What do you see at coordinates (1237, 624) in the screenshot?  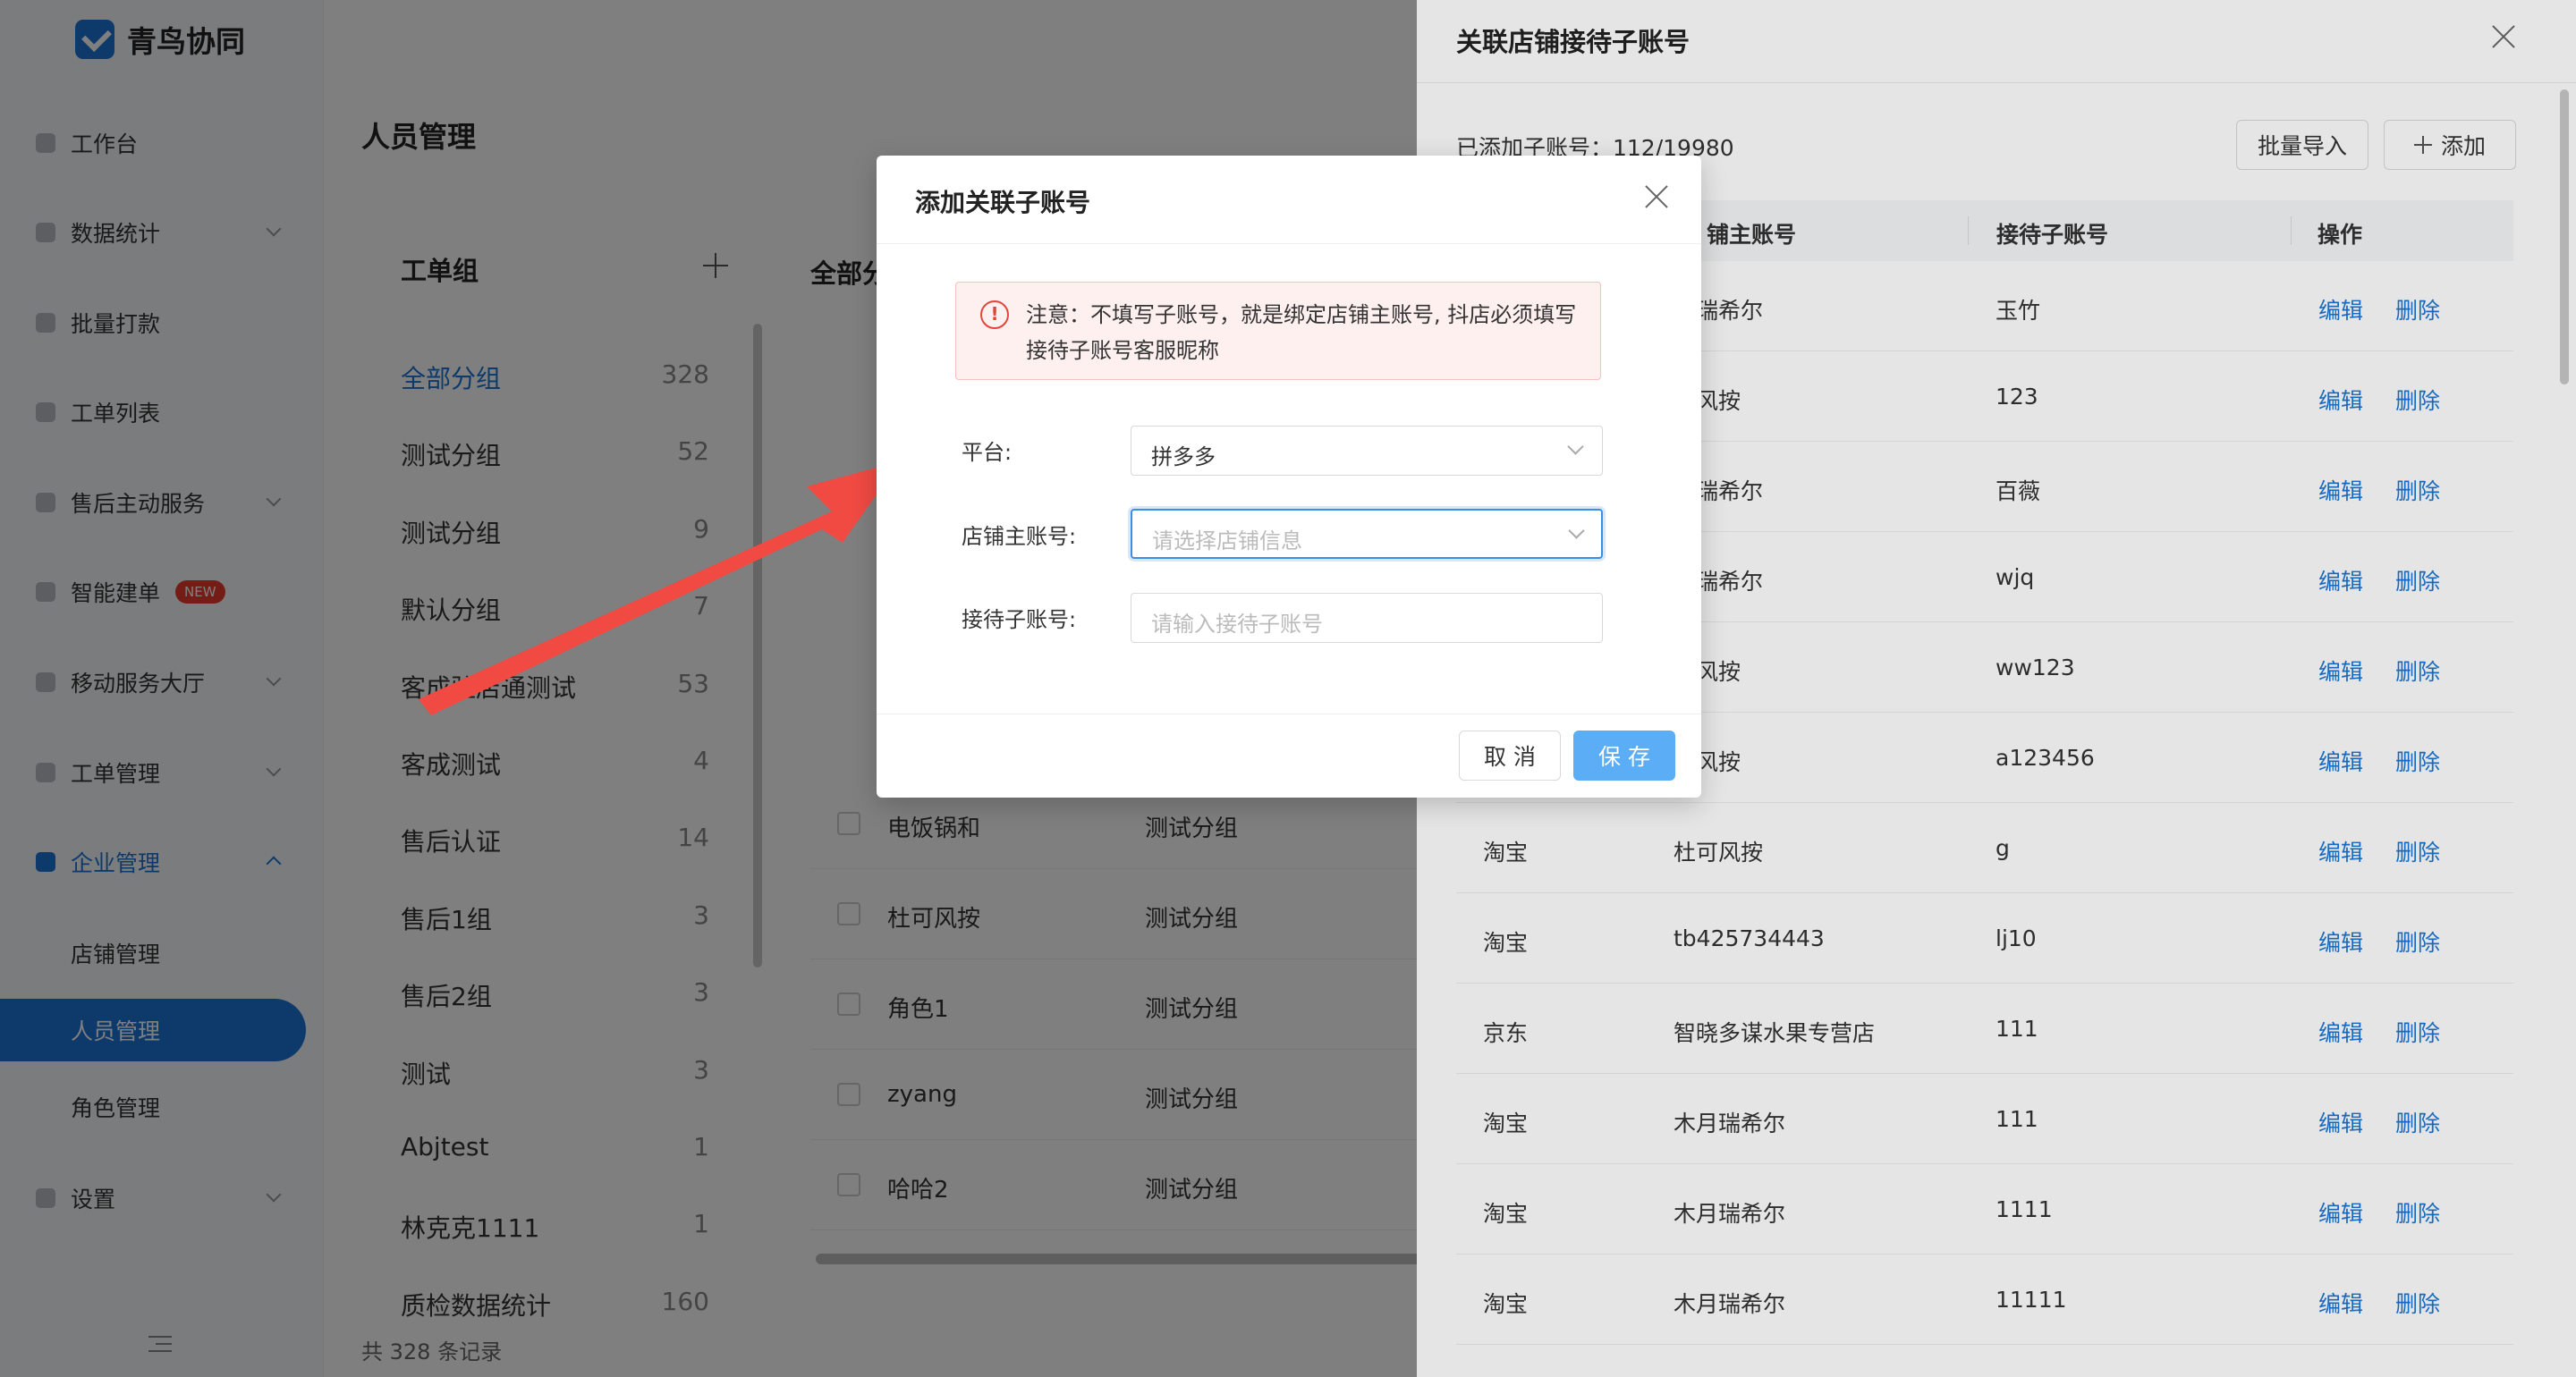 I see `sub-account-placeholder: 请输入接待子账号` at bounding box center [1237, 624].